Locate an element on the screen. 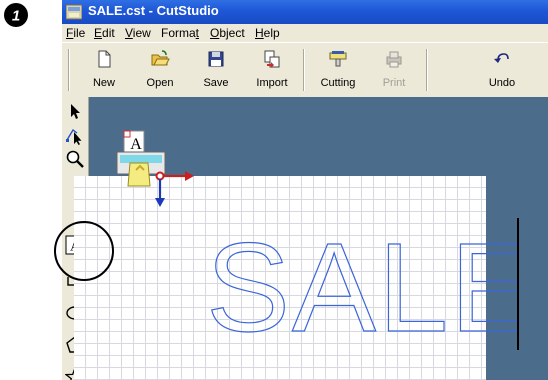 The image size is (548, 380). menu-help: Help is located at coordinates (267, 33).